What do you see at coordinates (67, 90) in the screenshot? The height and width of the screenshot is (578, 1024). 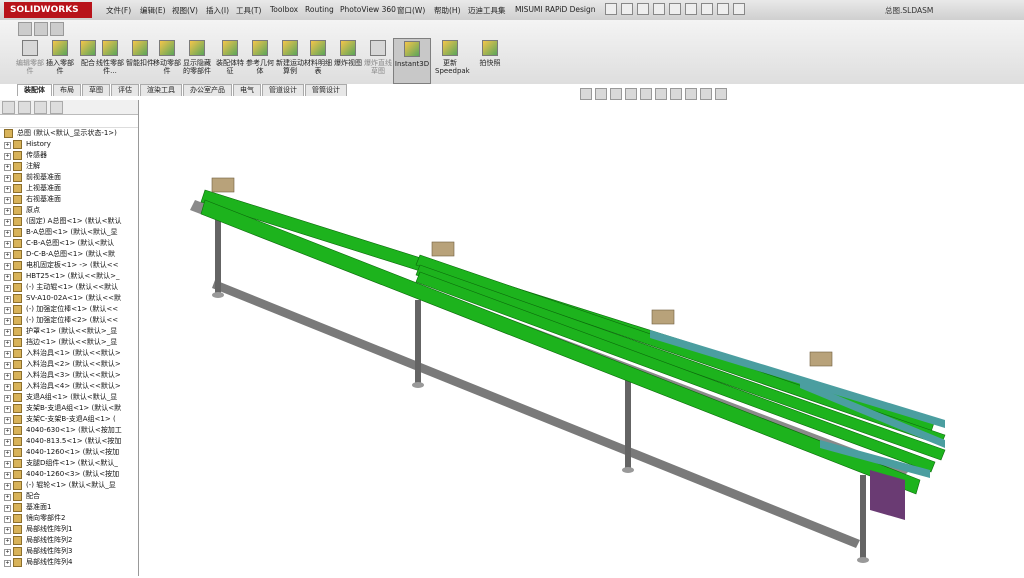 I see `command-tab: 布局` at bounding box center [67, 90].